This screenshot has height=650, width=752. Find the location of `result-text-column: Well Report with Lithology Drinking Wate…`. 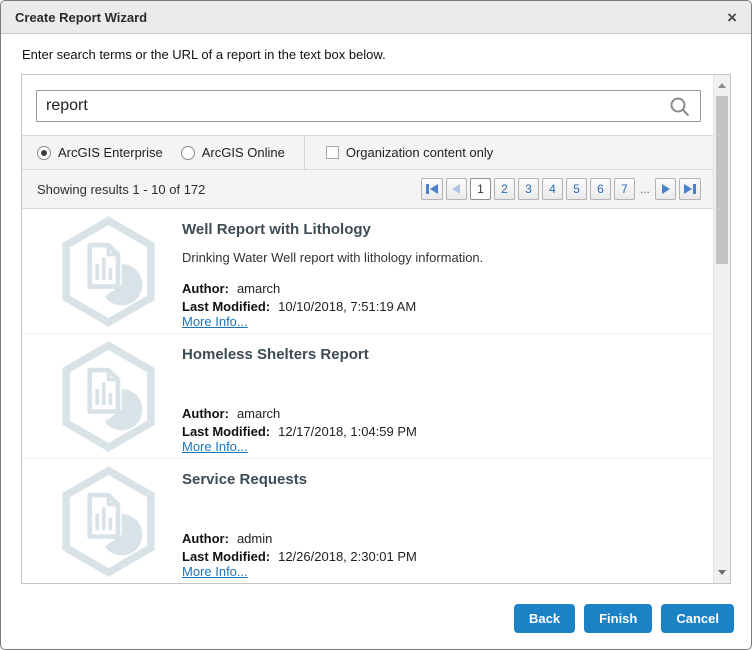

result-text-column: Well Report with Lithology Drinking Wate… is located at coordinates (440, 271).